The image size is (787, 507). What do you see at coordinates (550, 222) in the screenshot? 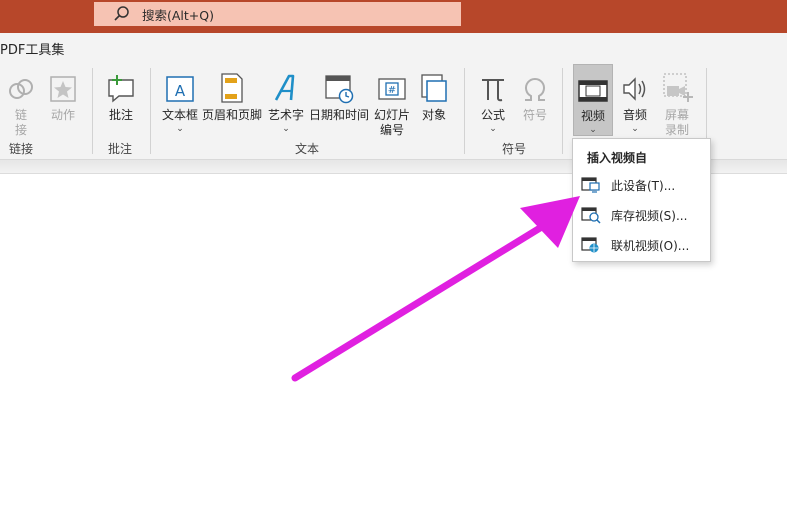
I see `arrow-head` at bounding box center [550, 222].